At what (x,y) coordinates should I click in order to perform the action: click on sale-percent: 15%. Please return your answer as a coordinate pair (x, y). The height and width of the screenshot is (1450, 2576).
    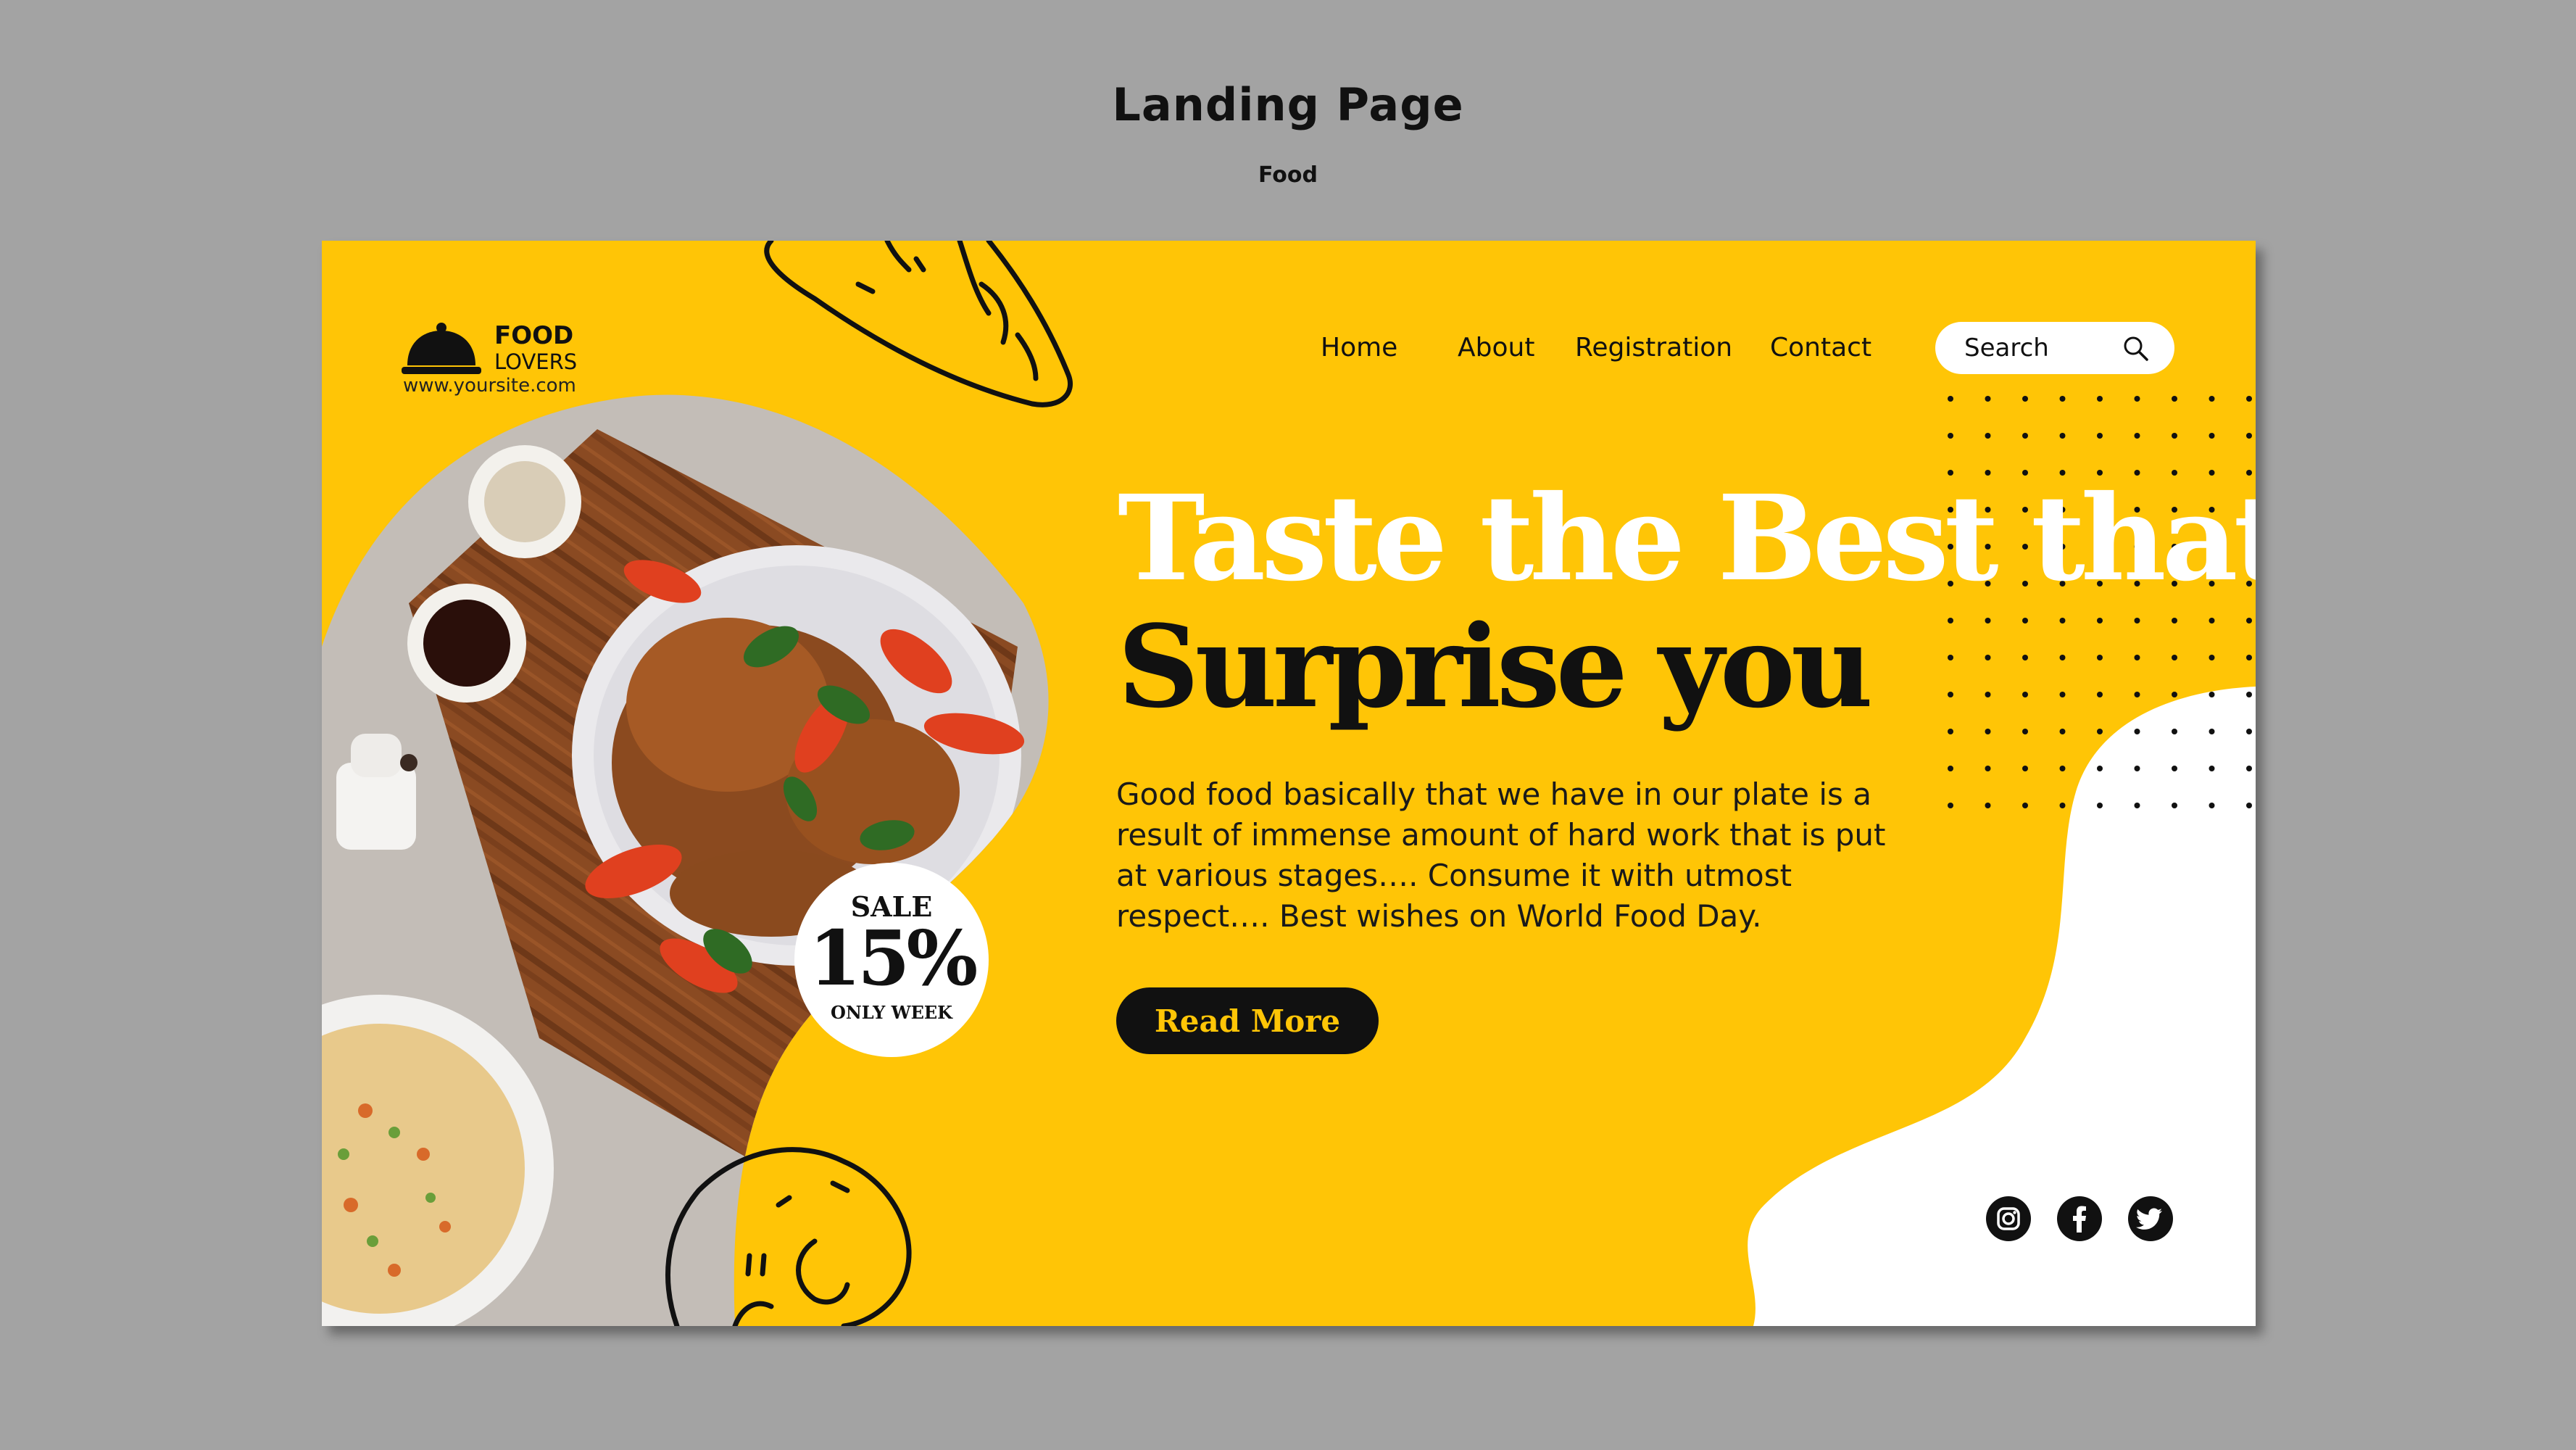
    Looking at the image, I should click on (893, 958).